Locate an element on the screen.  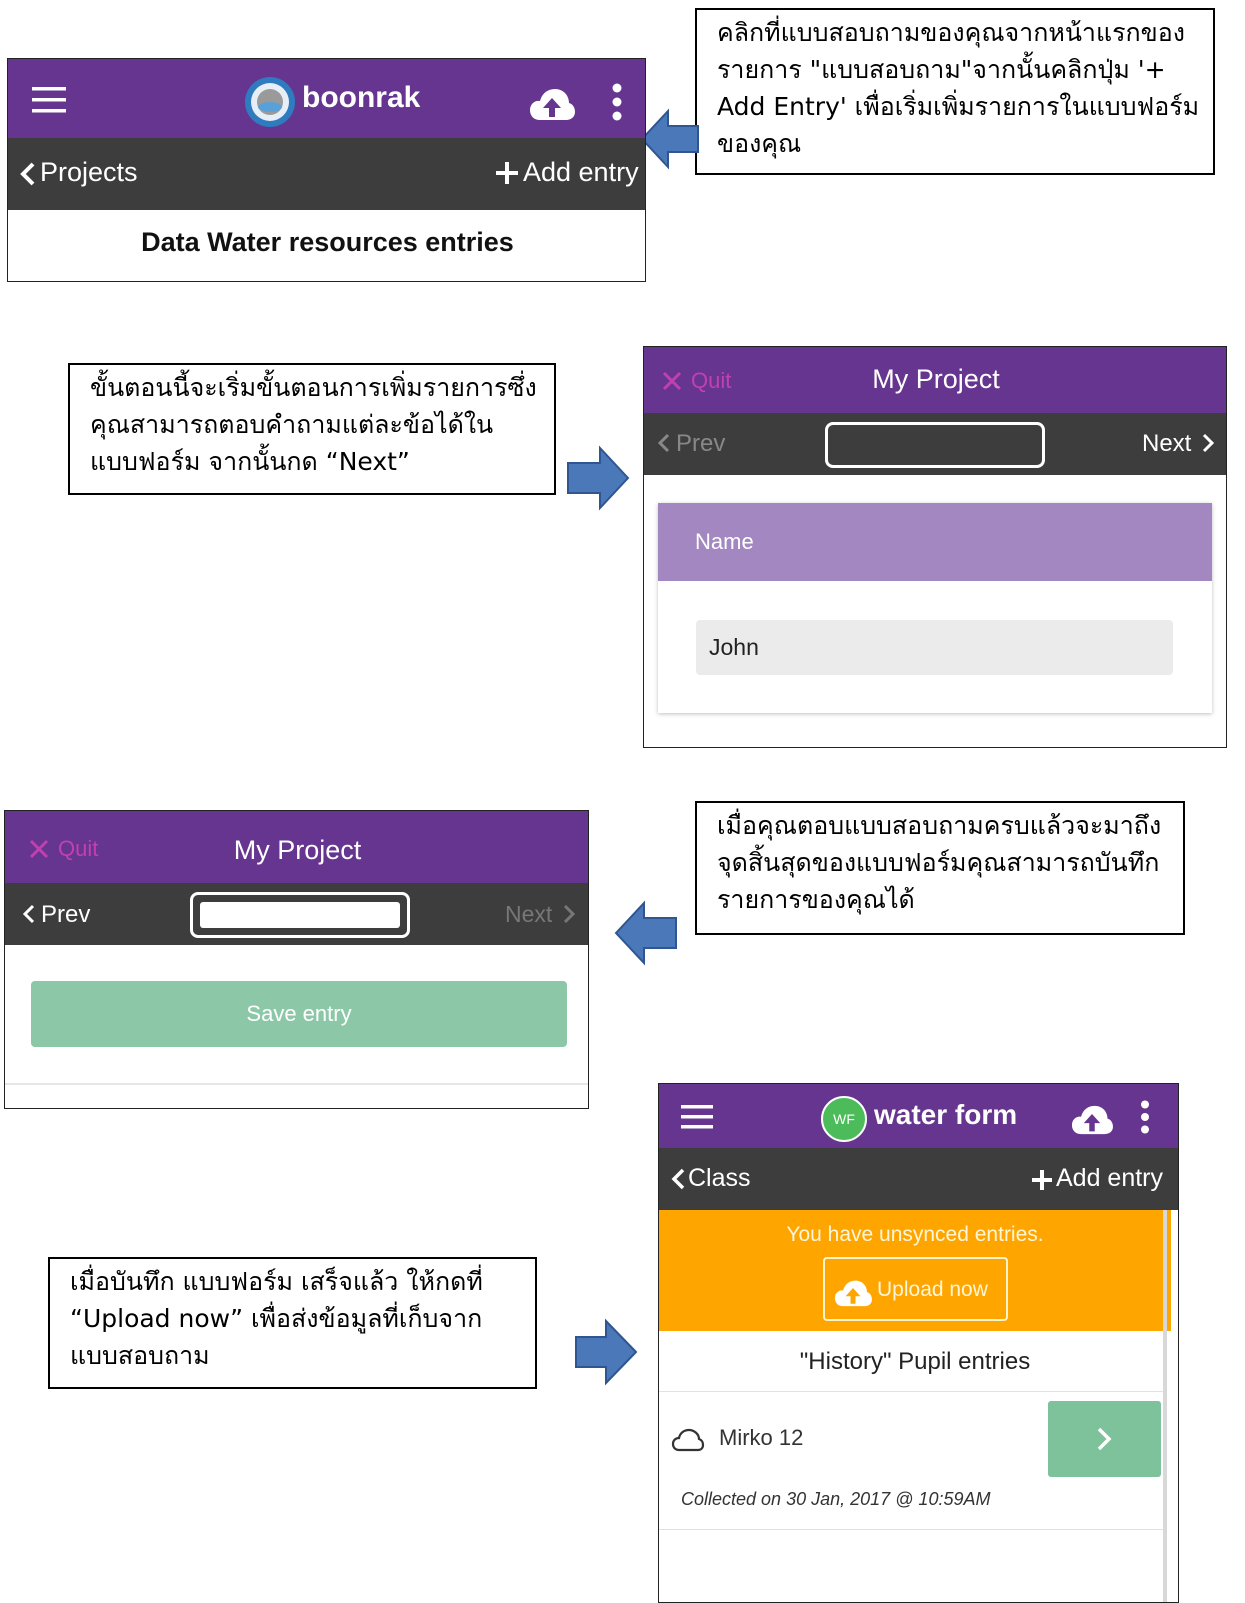
save-entry-button: Save entry is located at coordinates (299, 1014).